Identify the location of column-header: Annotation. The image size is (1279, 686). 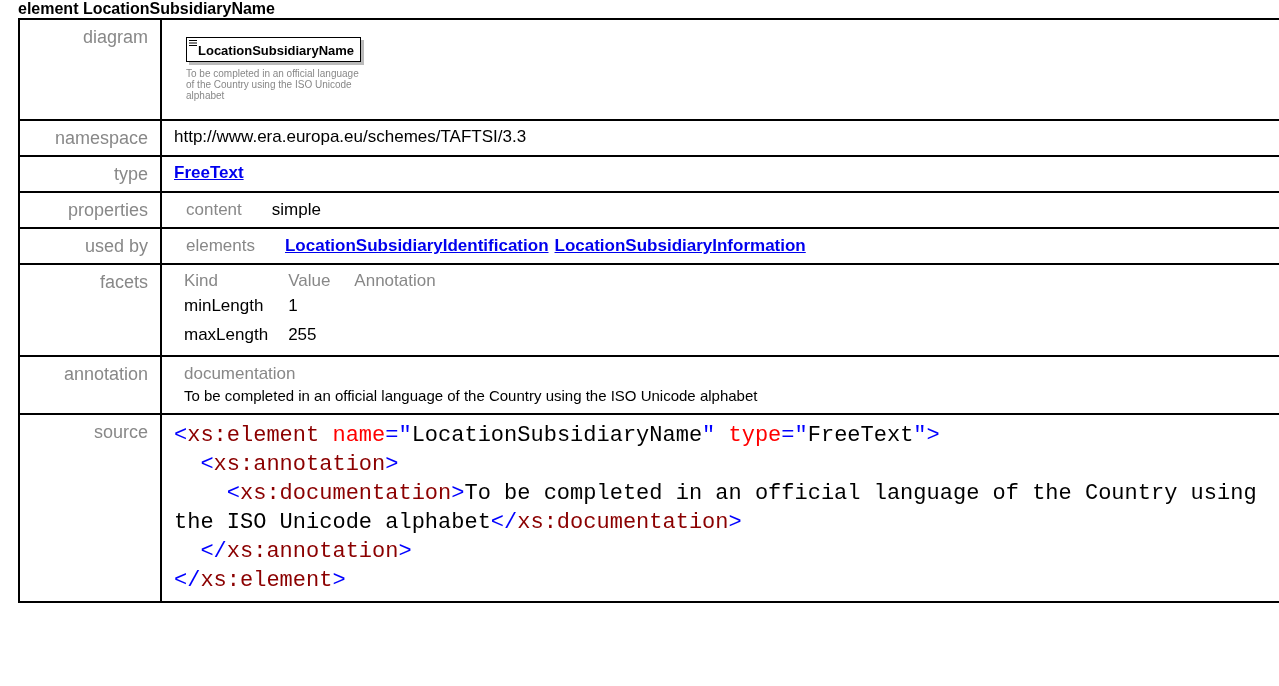
(395, 280).